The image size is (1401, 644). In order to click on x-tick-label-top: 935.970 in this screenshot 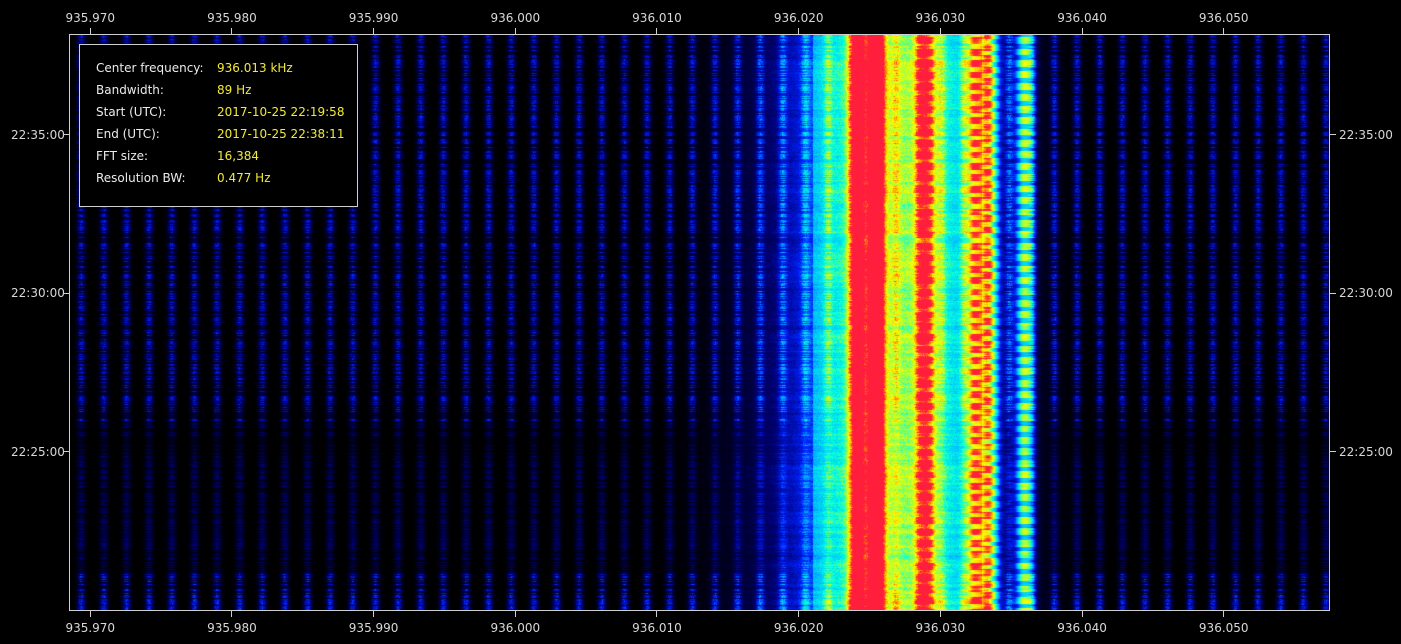, I will do `click(90, 18)`.